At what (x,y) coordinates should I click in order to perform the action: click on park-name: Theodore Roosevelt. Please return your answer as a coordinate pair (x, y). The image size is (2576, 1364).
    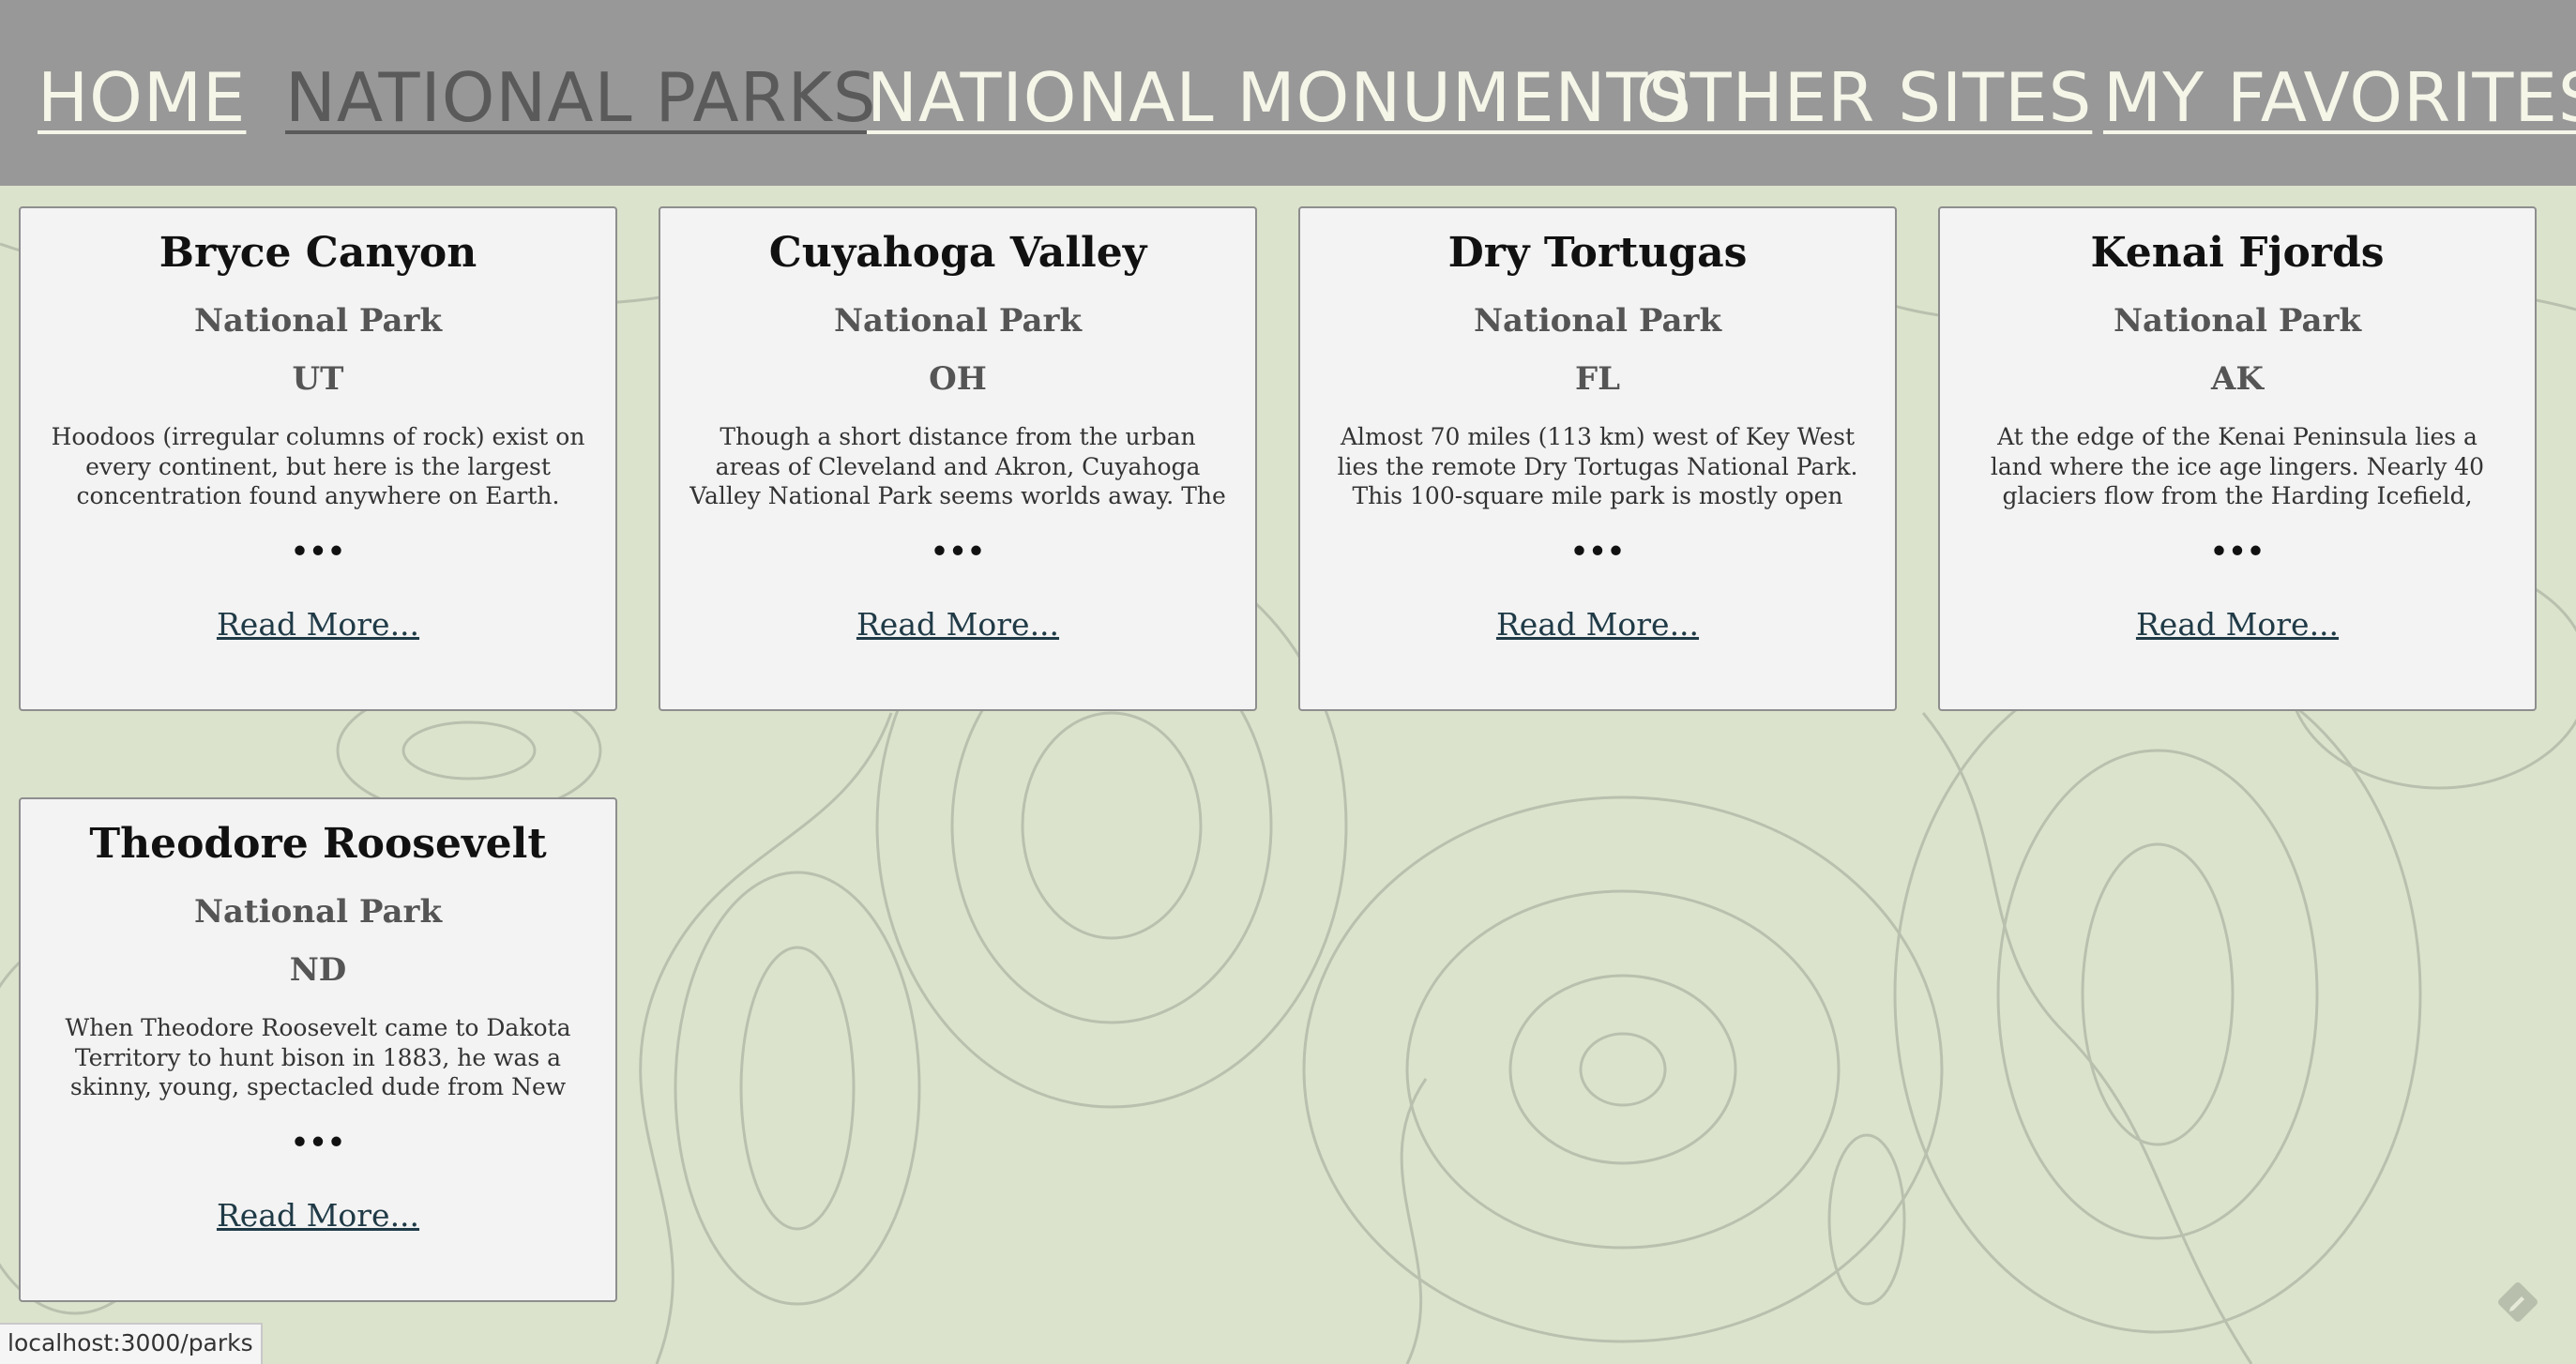
    Looking at the image, I should click on (318, 844).